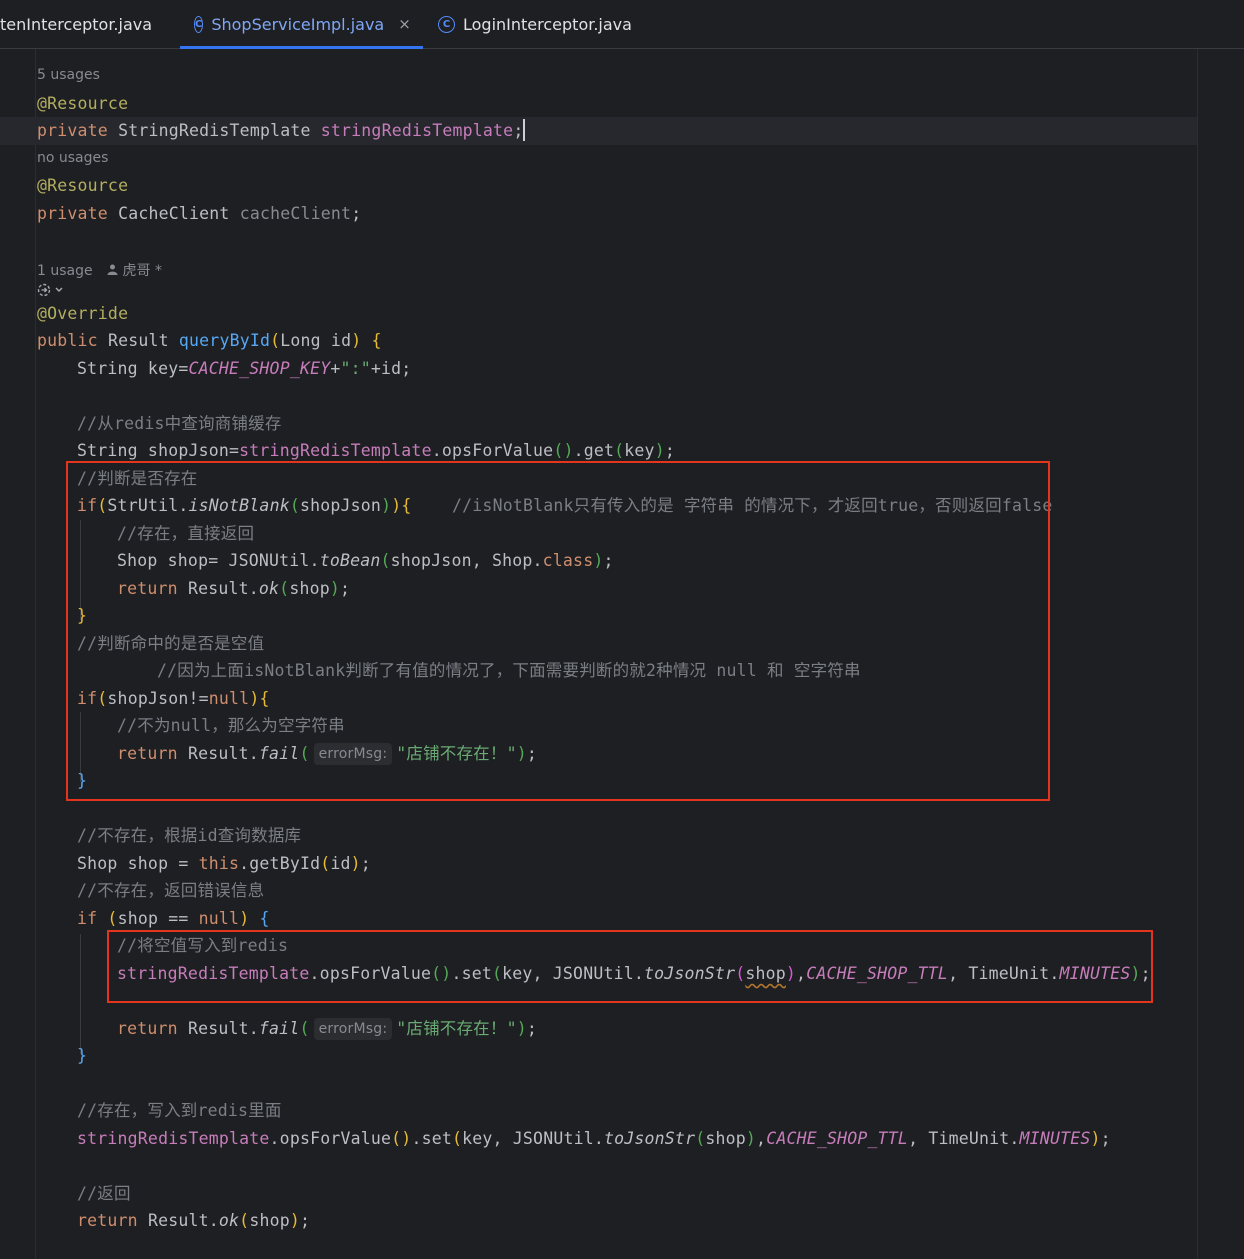 The height and width of the screenshot is (1259, 1244). I want to click on indent-guide, so click(80, 994).